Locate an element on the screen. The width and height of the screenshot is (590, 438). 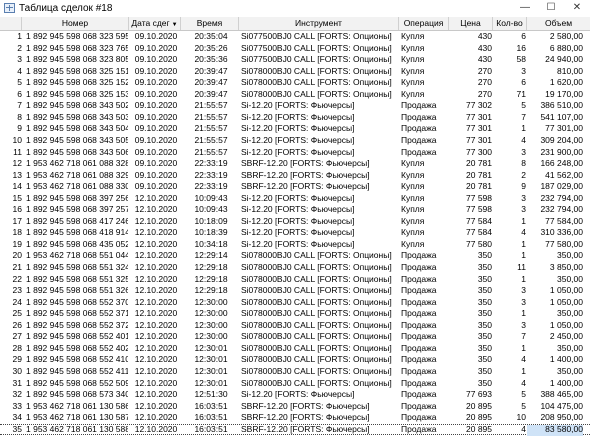
header-instrument: Инструмент is located at coordinates (319, 23).